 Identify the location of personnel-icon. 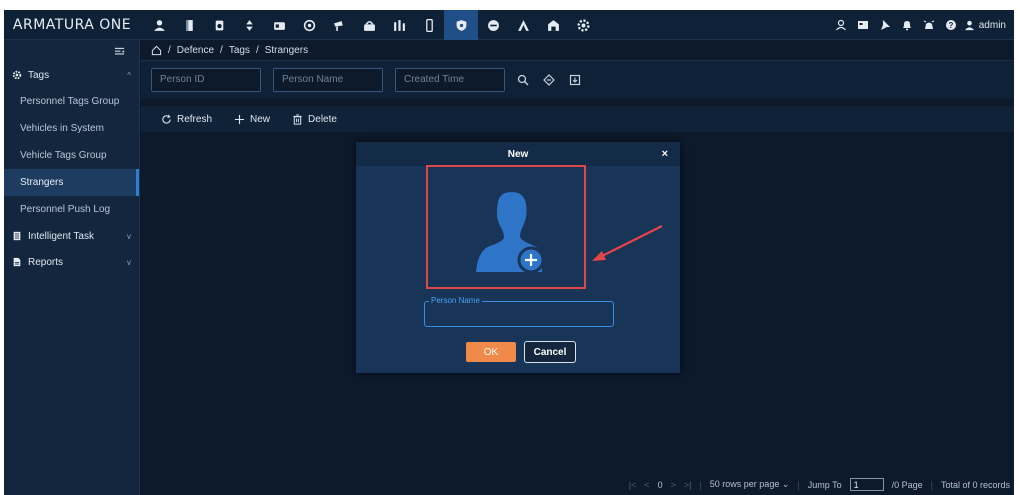
(159, 25).